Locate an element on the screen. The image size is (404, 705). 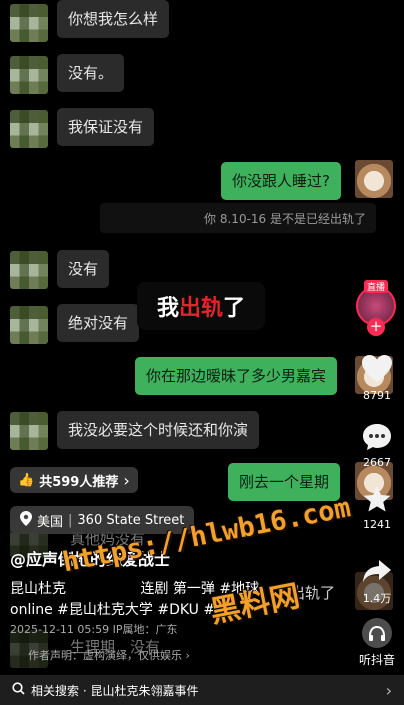
favorite-count: 1241 is located at coordinates (377, 524).